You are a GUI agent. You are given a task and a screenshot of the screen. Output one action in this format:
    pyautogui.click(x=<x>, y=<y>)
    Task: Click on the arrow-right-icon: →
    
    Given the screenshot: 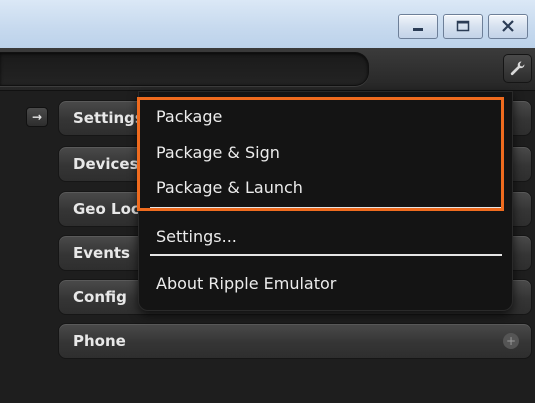 What is the action you would take?
    pyautogui.click(x=37, y=117)
    